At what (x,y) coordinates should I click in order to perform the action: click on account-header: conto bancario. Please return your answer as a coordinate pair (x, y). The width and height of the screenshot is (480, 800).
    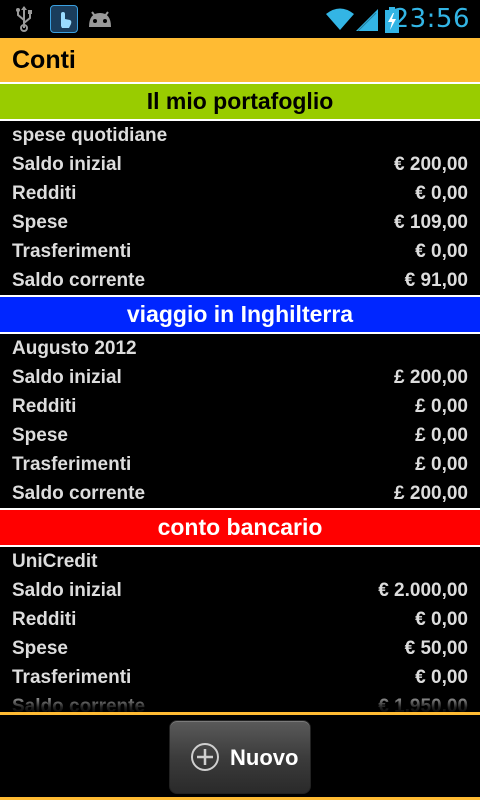
    Looking at the image, I should click on (240, 528).